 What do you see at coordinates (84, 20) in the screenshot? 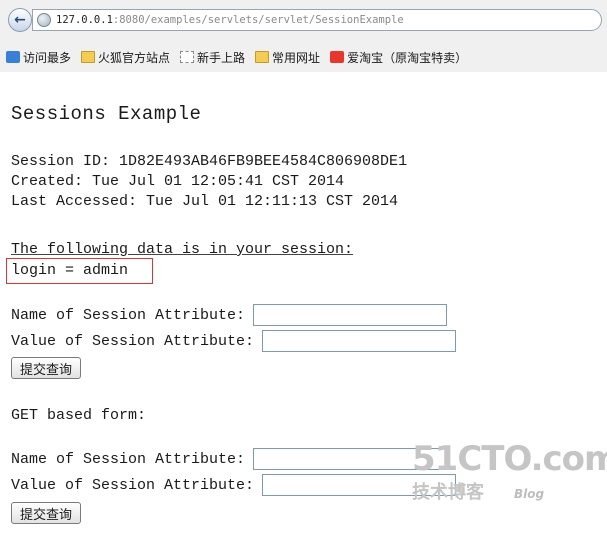
I see `url-host: 127.0.0.1` at bounding box center [84, 20].